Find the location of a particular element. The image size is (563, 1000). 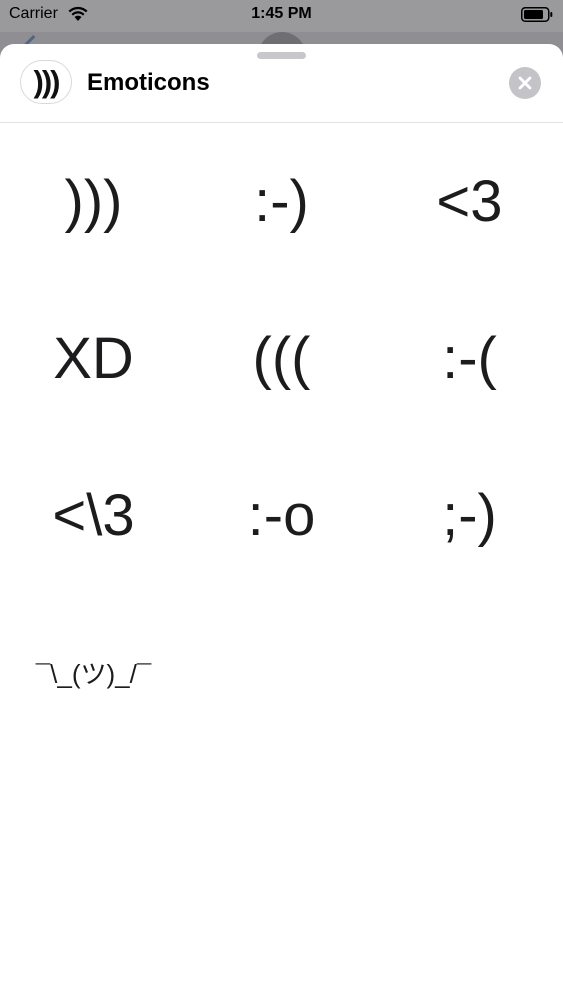

emoticon-item: <3 is located at coordinates (469, 201).